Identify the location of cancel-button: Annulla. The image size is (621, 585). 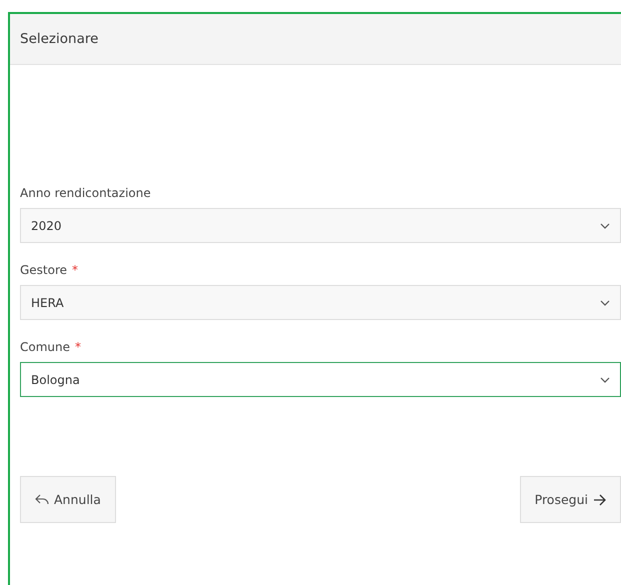
(68, 499).